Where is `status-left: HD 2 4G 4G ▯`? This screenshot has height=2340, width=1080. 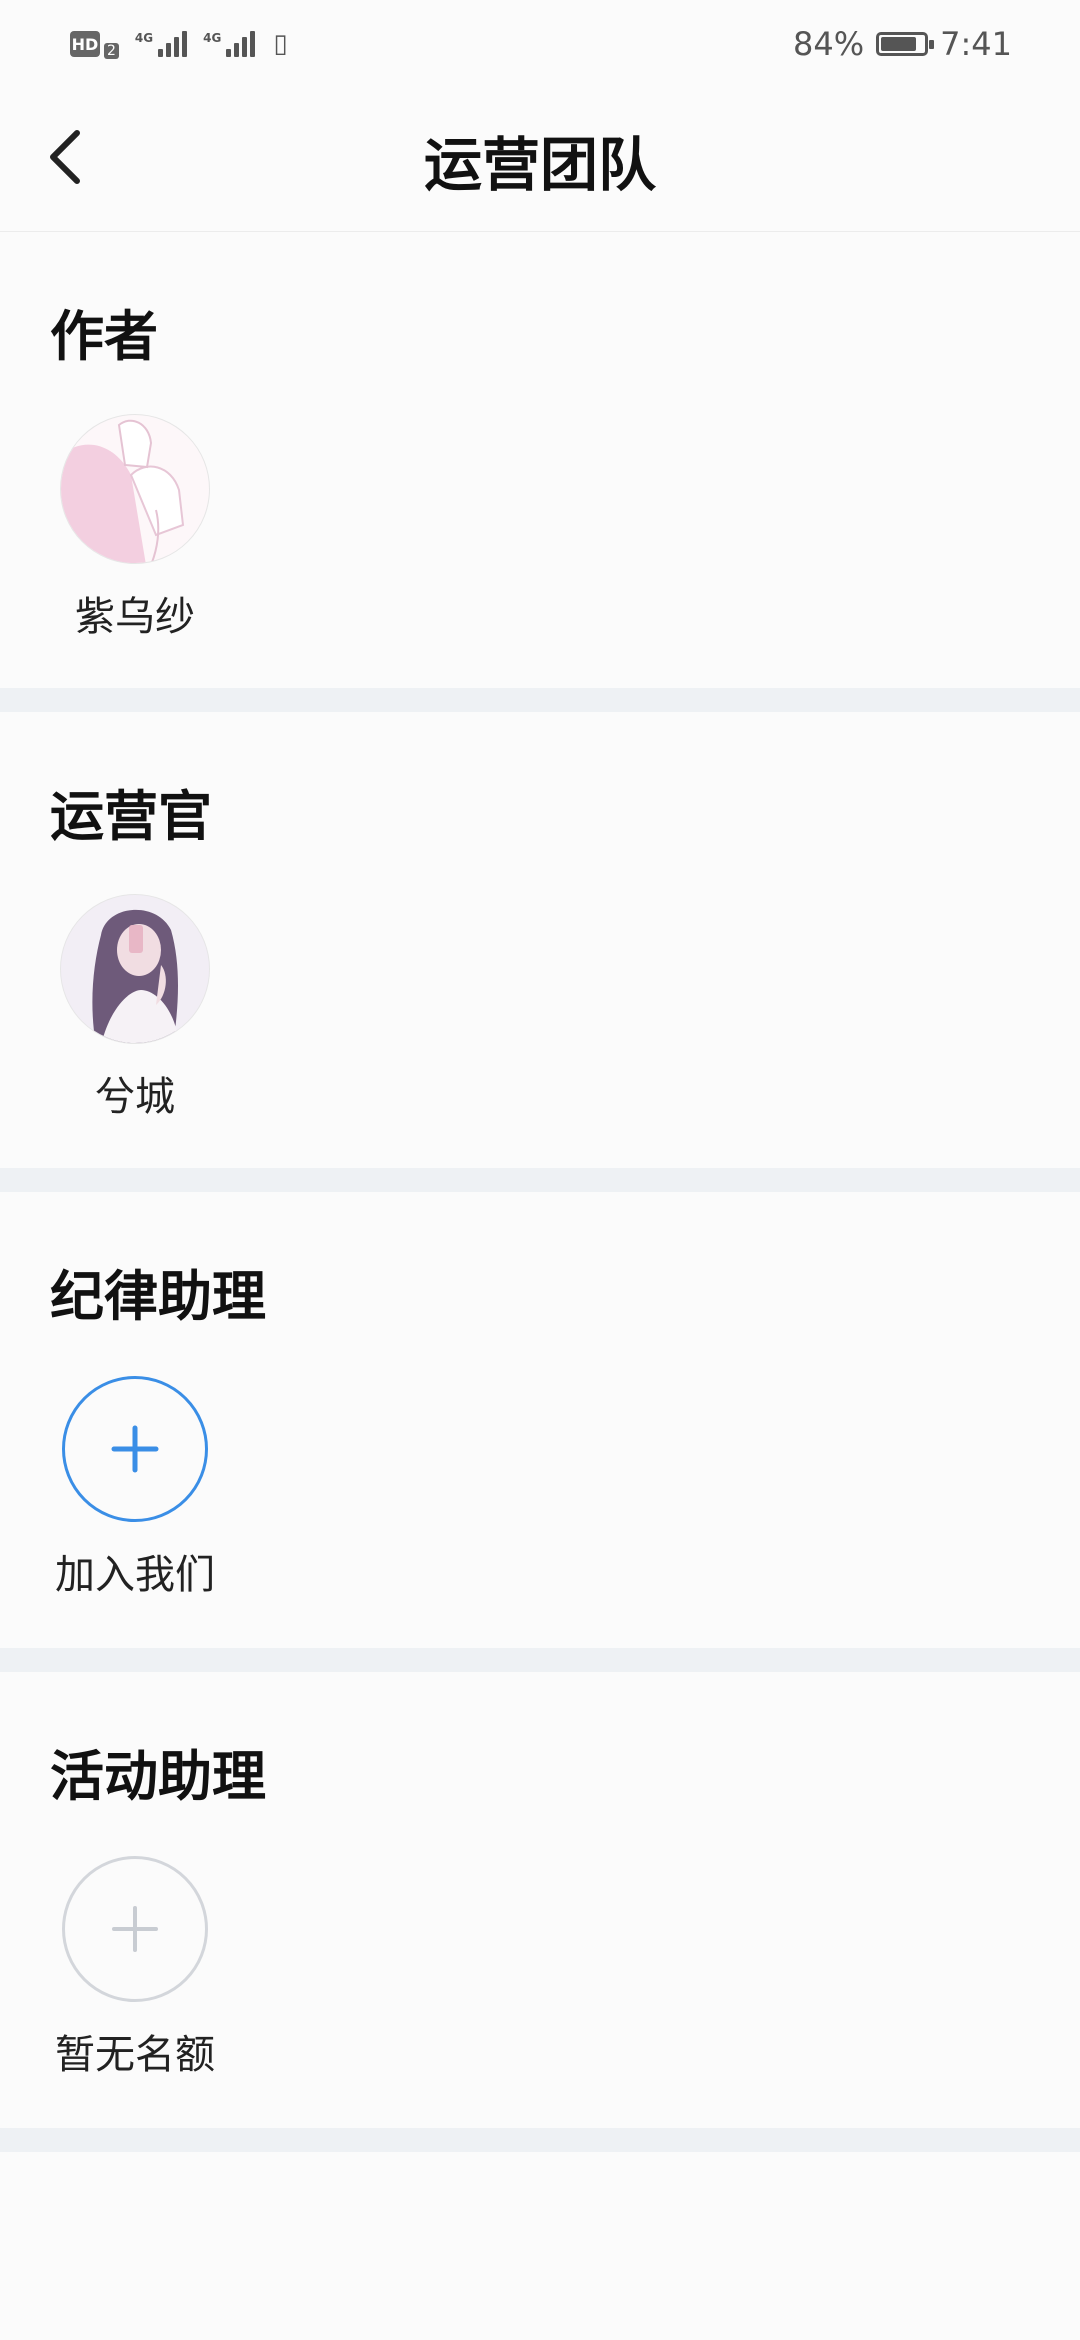
status-left: HD 2 4G 4G ▯ is located at coordinates (179, 44).